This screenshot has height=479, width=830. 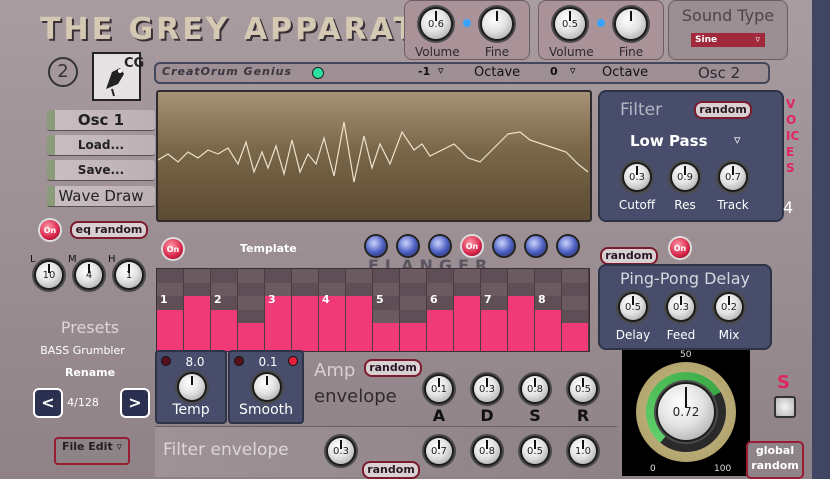 What do you see at coordinates (268, 248) in the screenshot?
I see `template-label: Template` at bounding box center [268, 248].